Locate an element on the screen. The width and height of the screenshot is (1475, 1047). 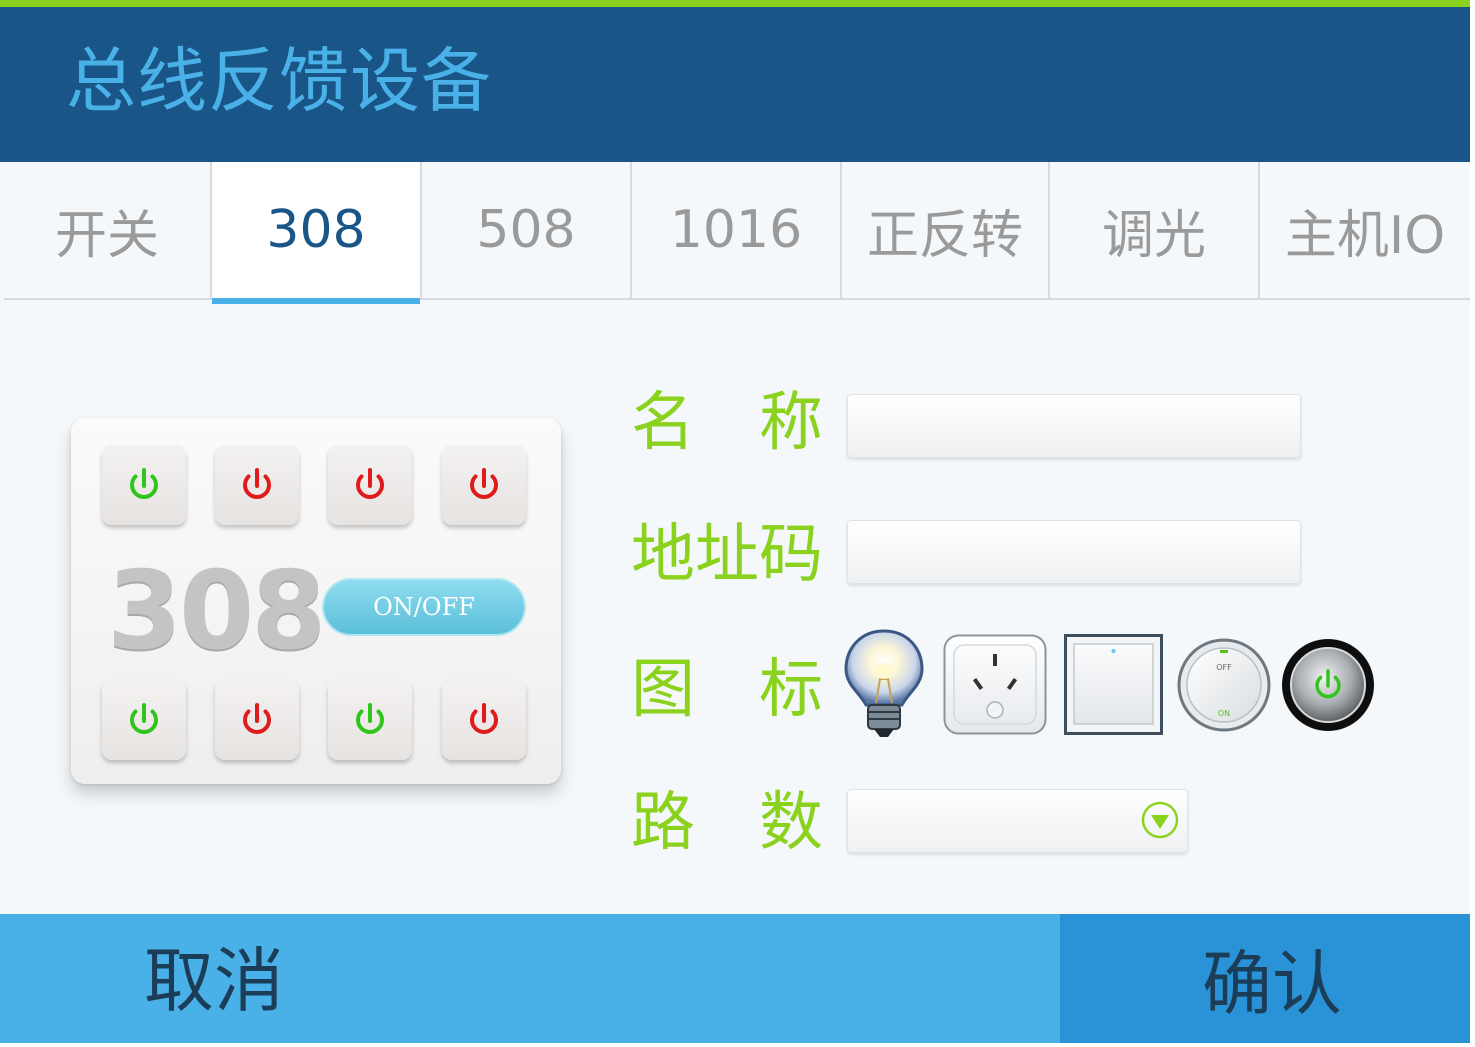
light-bulb-icon is located at coordinates (884, 683).